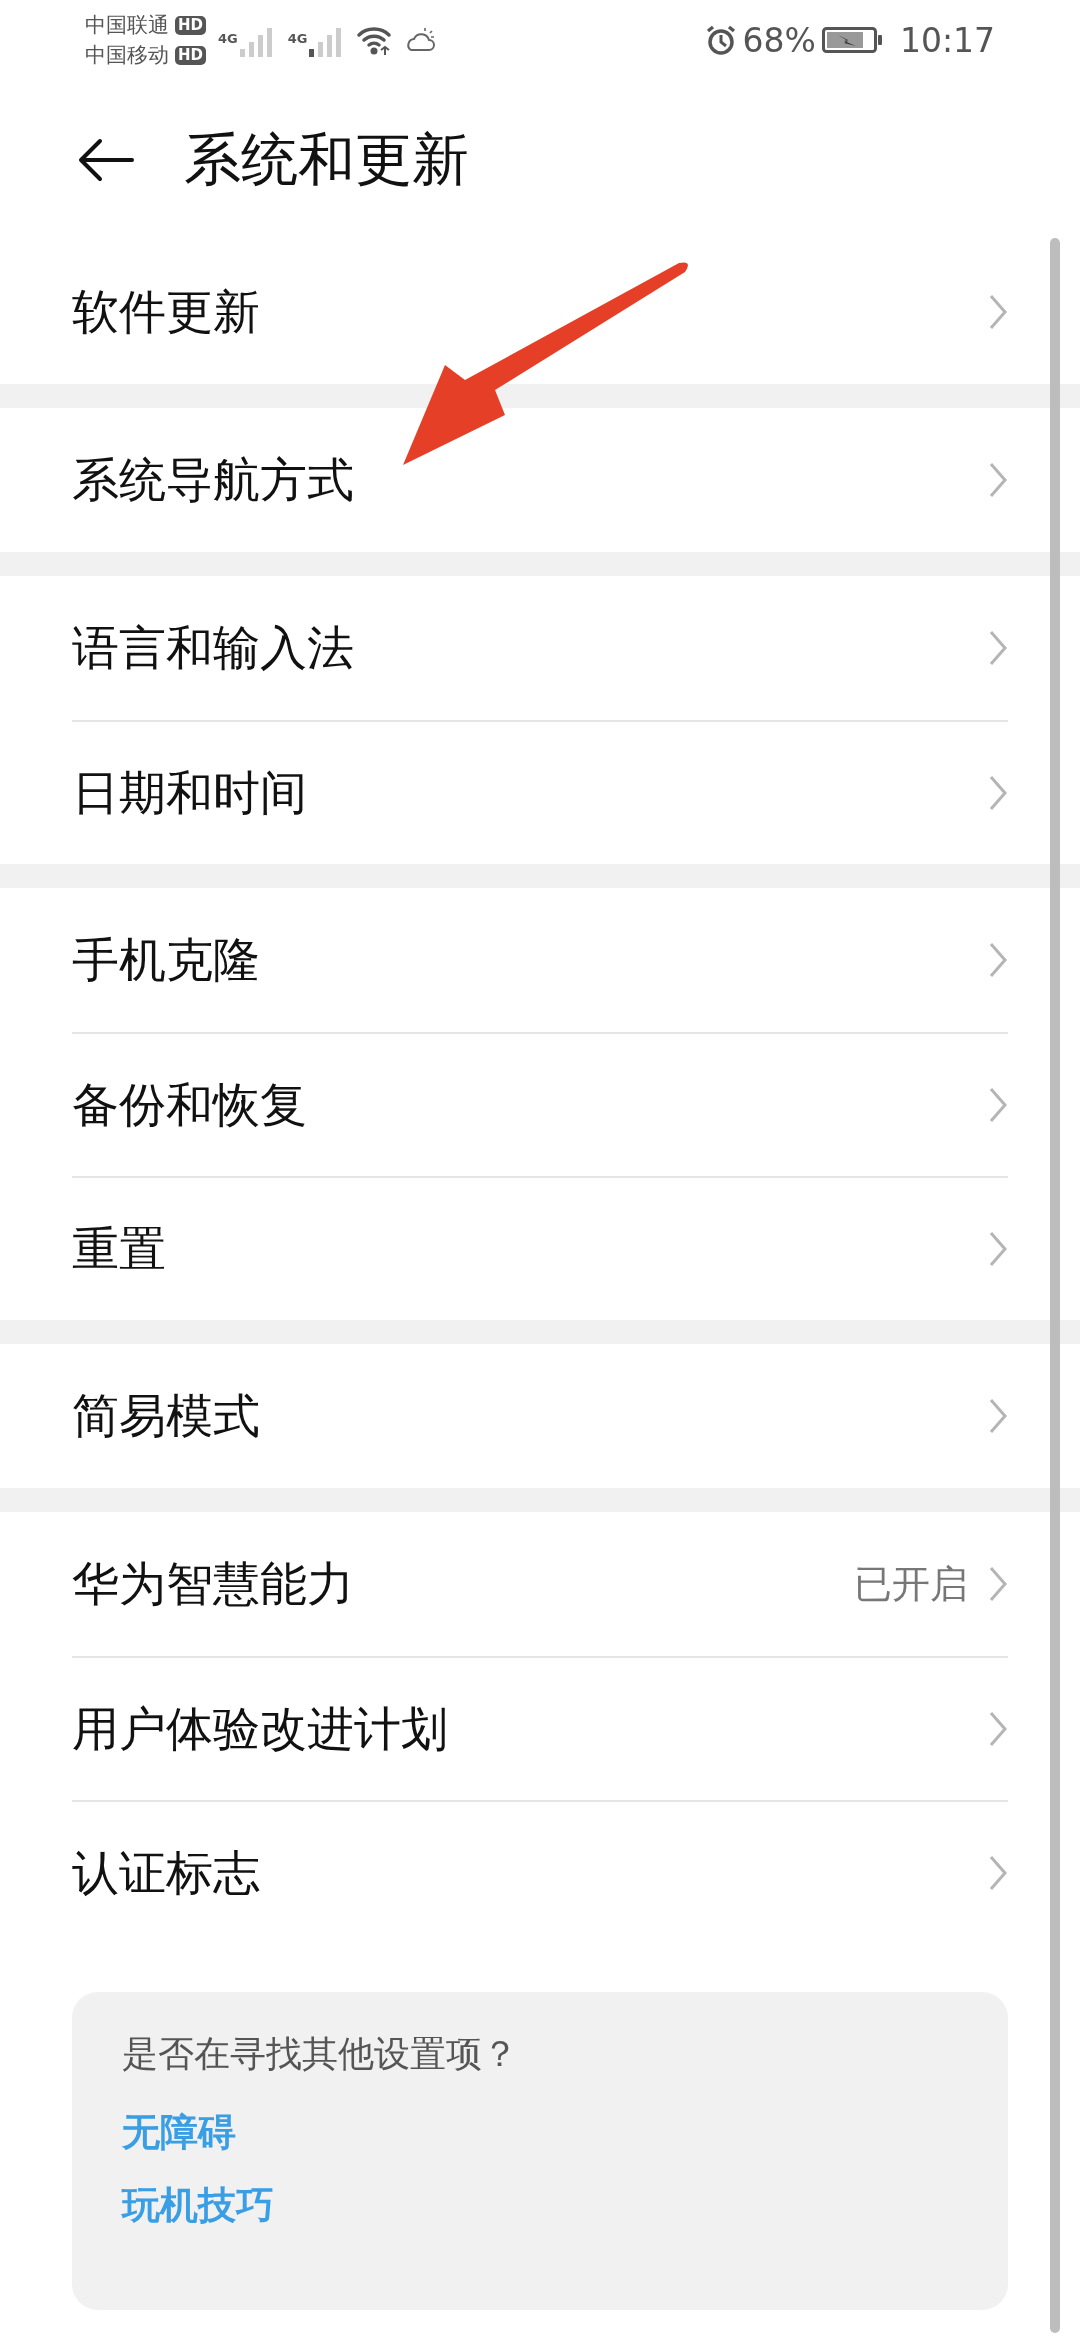 The height and width of the screenshot is (2340, 1080). What do you see at coordinates (540, 1872) in the screenshot?
I see `settings-row: 认证标志` at bounding box center [540, 1872].